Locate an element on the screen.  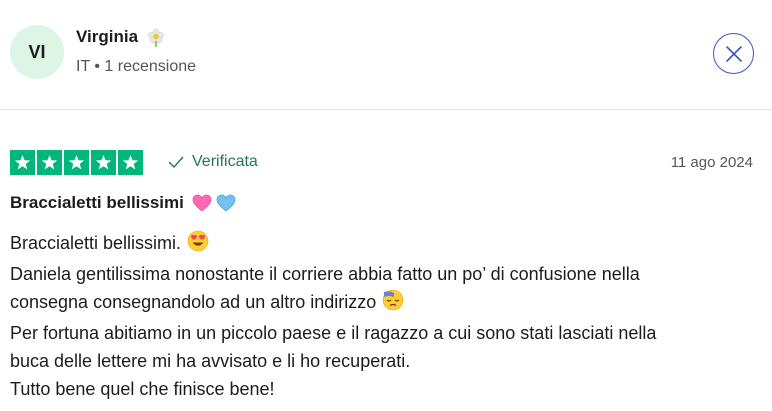
heart-eyes-emoji-icon is located at coordinates (198, 245).